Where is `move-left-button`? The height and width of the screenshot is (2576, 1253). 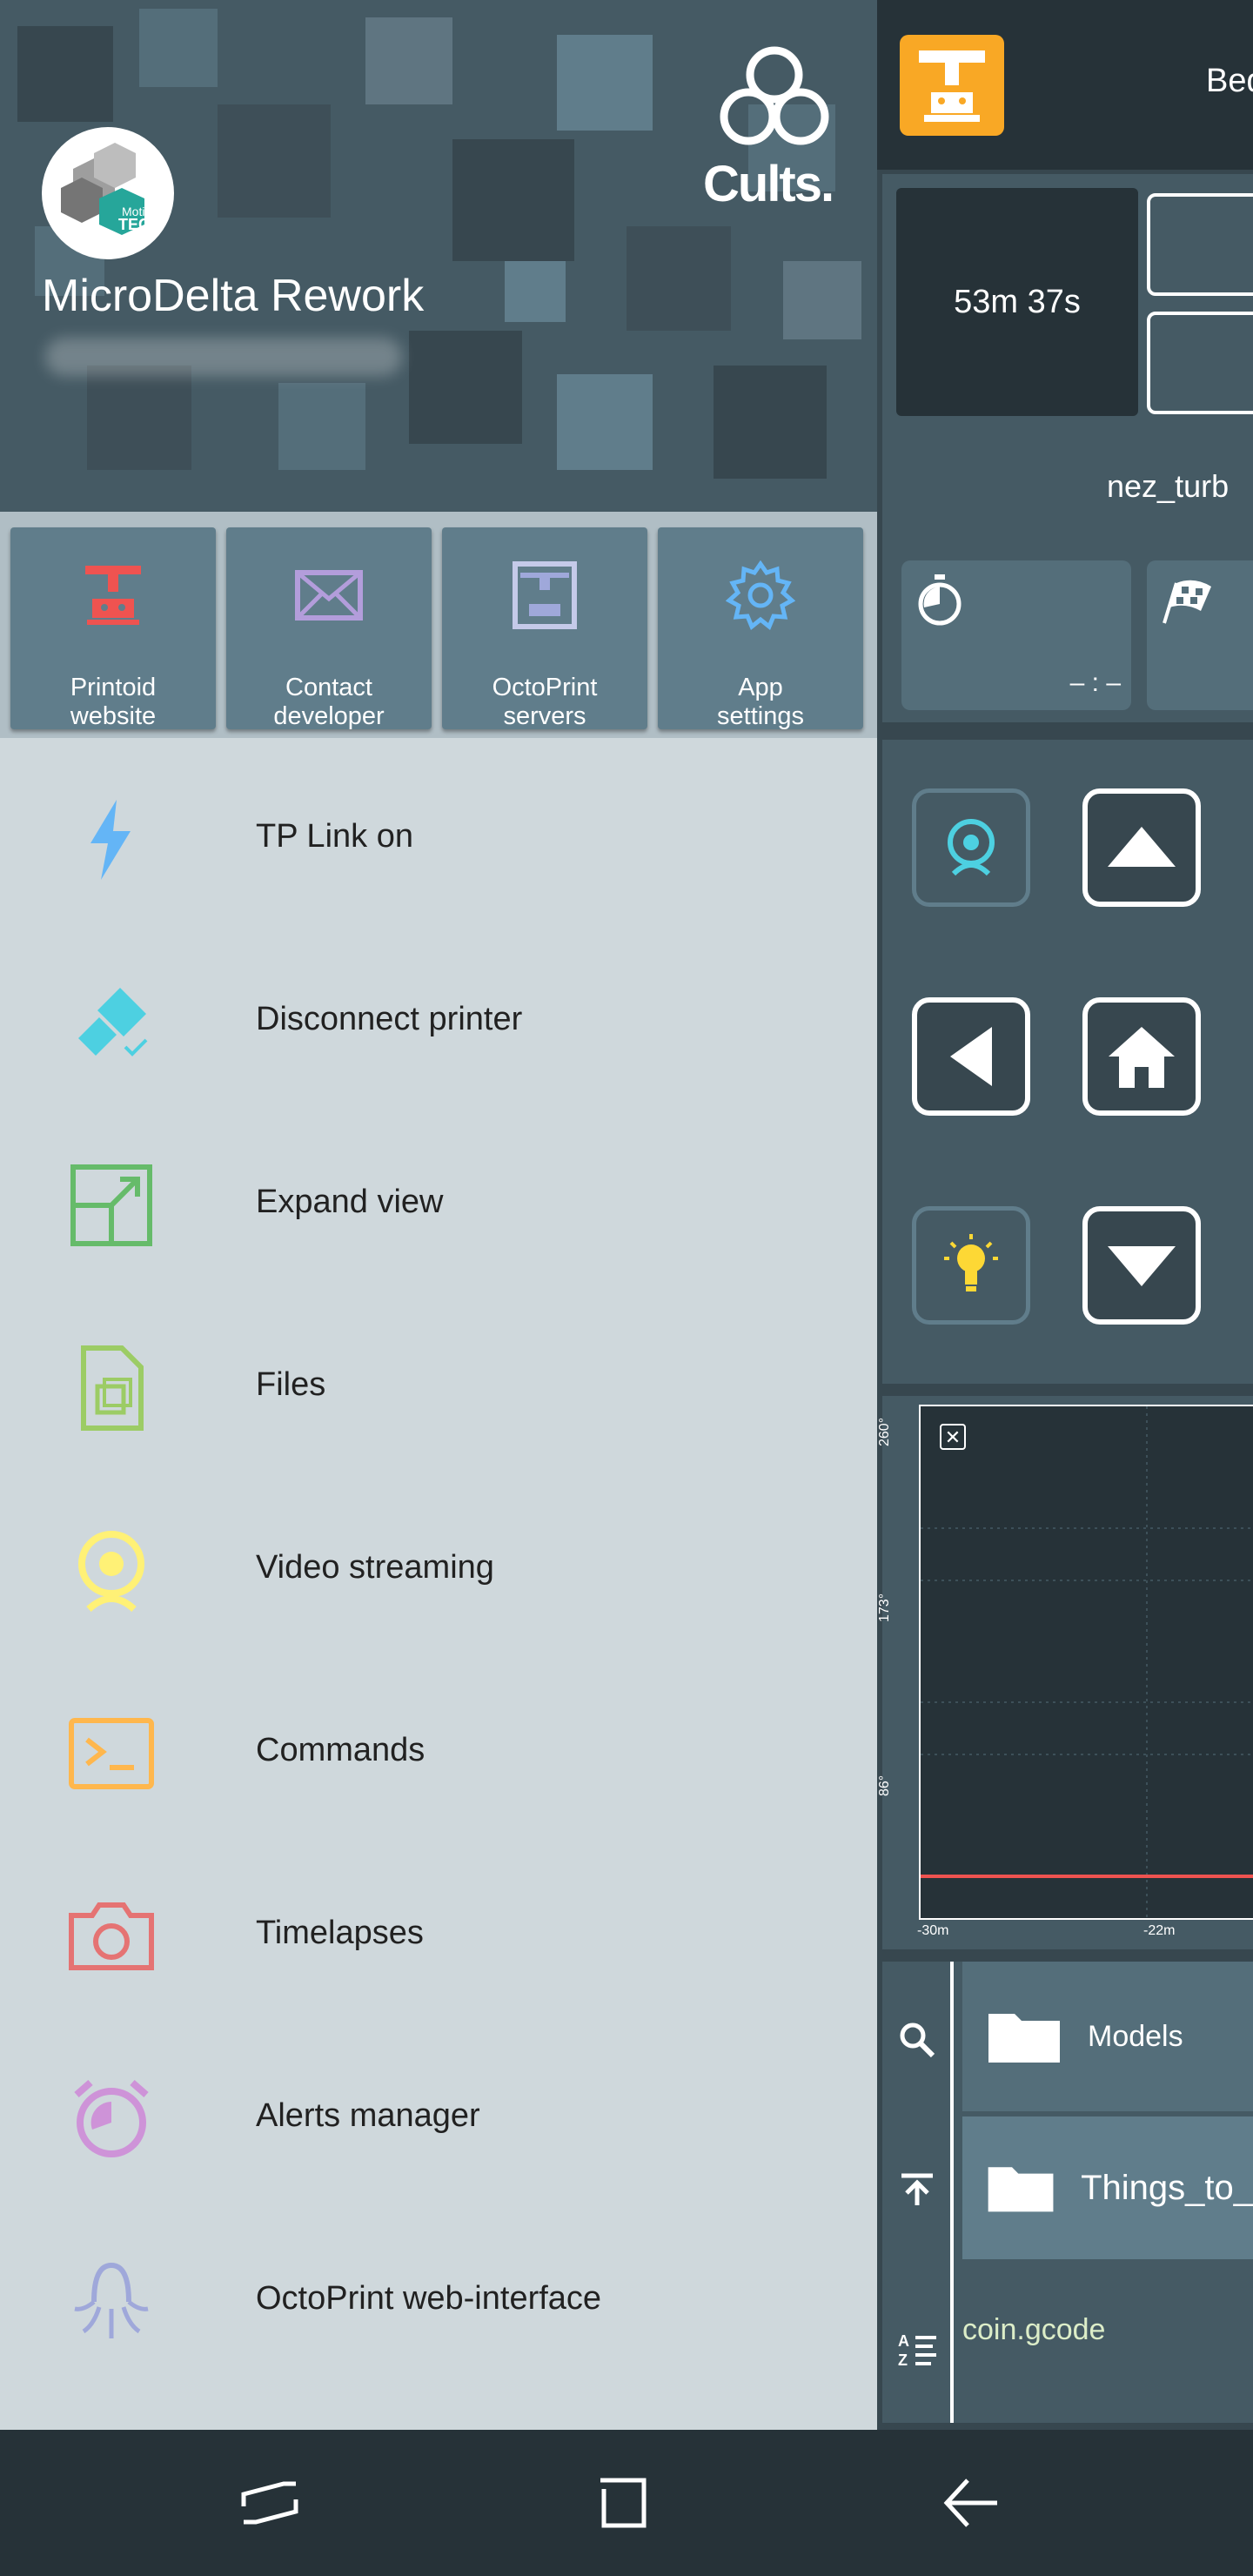
move-left-button is located at coordinates (971, 1057).